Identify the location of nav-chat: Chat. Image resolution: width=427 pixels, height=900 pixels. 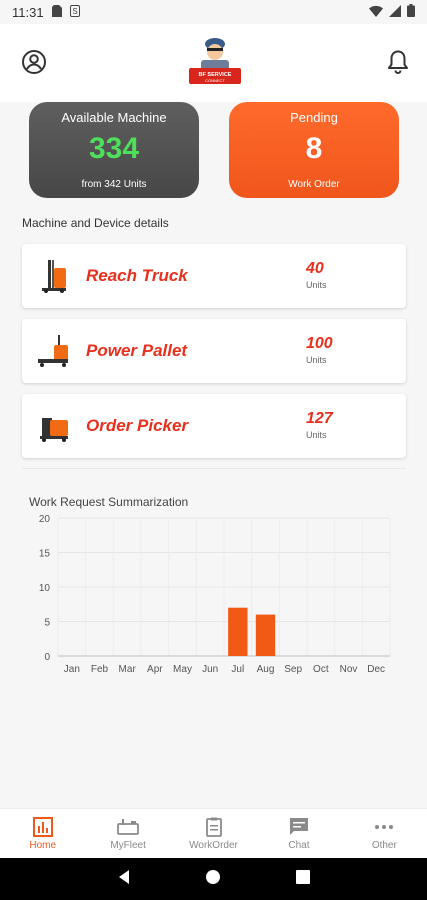
(298, 833).